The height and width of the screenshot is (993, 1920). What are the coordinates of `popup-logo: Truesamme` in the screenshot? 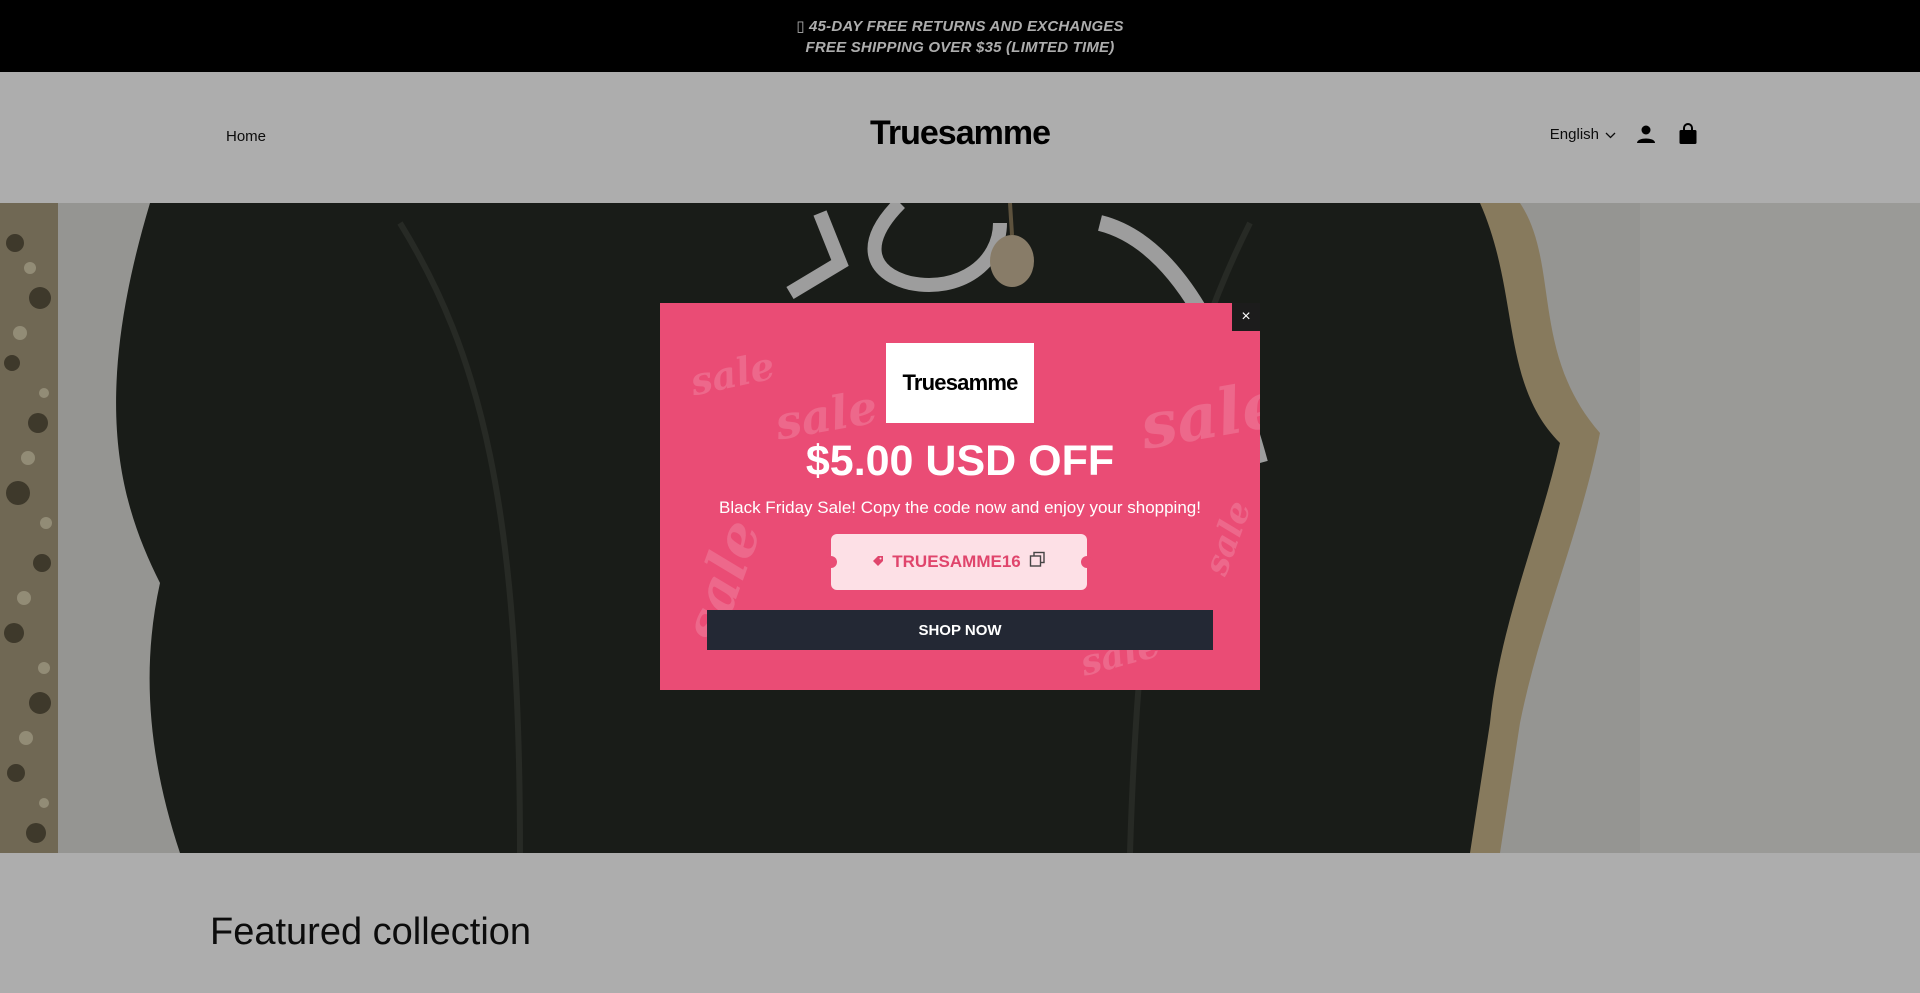 It's located at (960, 383).